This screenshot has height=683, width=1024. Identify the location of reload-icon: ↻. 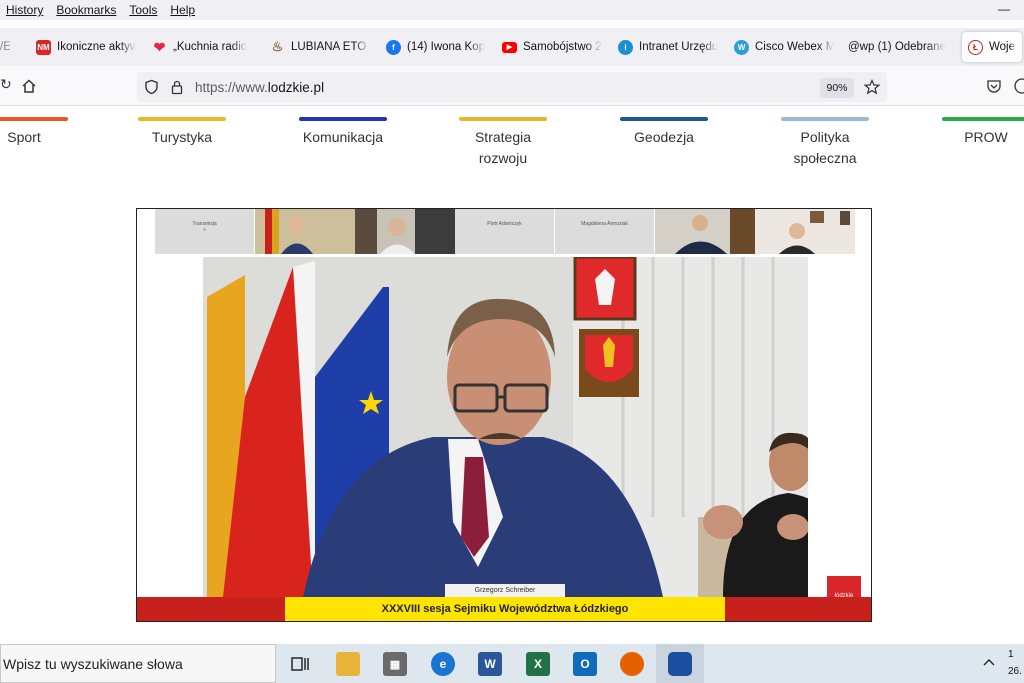
(6, 84).